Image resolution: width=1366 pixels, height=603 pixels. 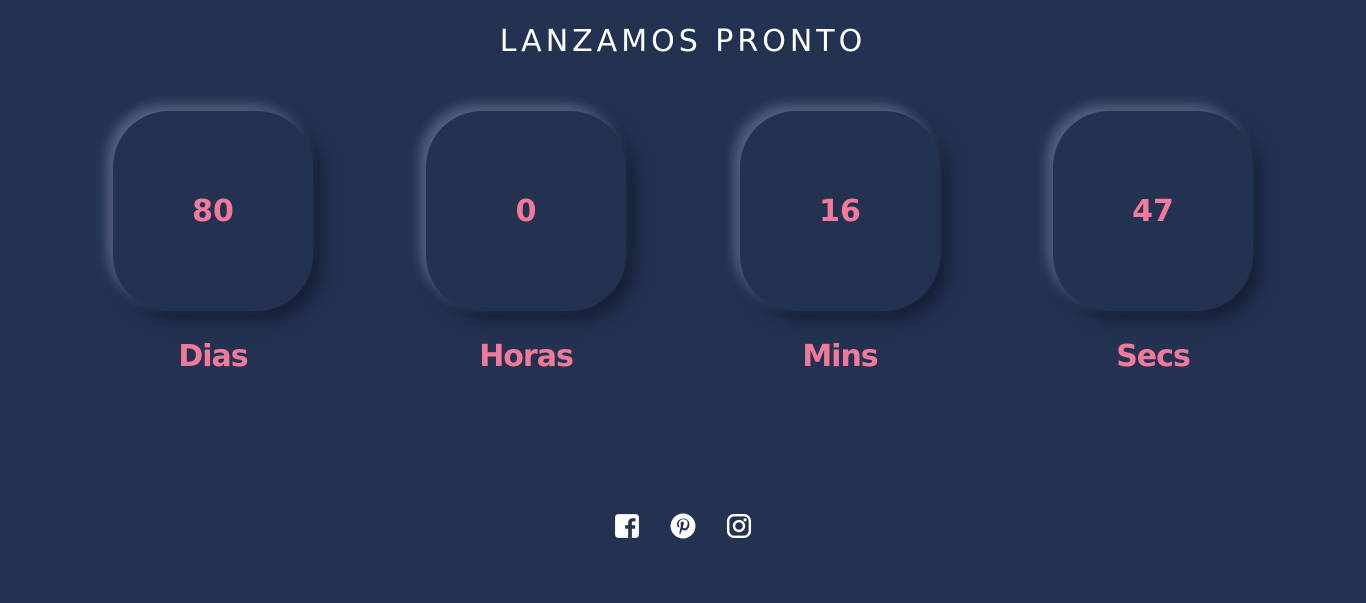 I want to click on days-value: 80, so click(x=213, y=211).